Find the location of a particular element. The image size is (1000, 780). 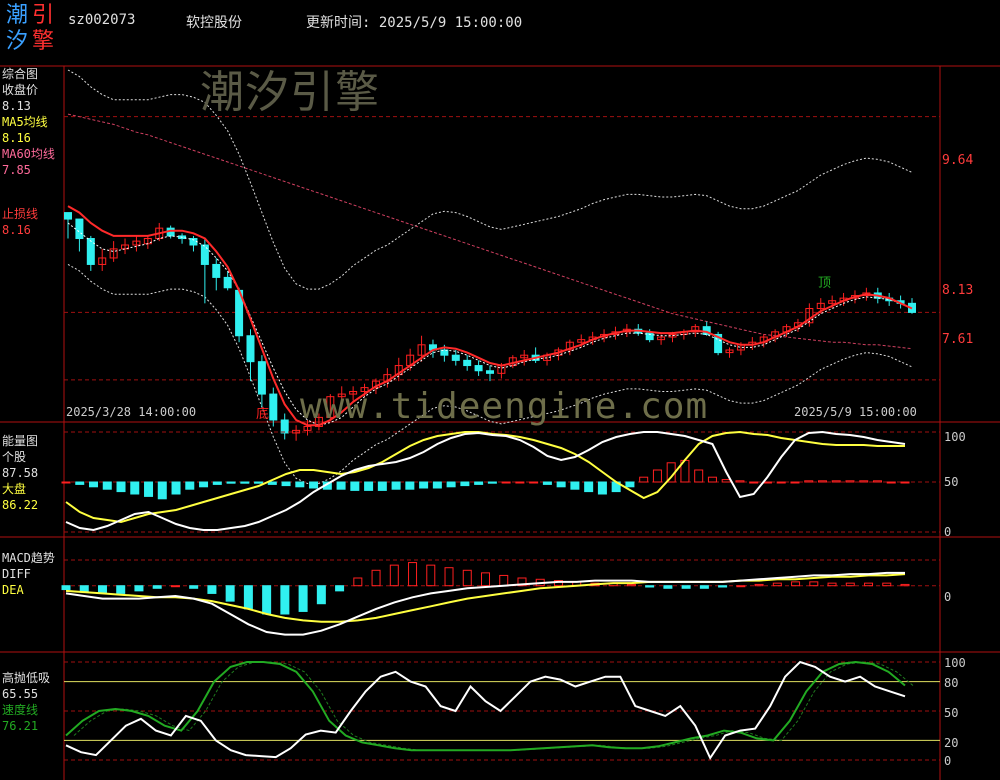

watermark-cn: 潮汐引擎 is located at coordinates (290, 92).